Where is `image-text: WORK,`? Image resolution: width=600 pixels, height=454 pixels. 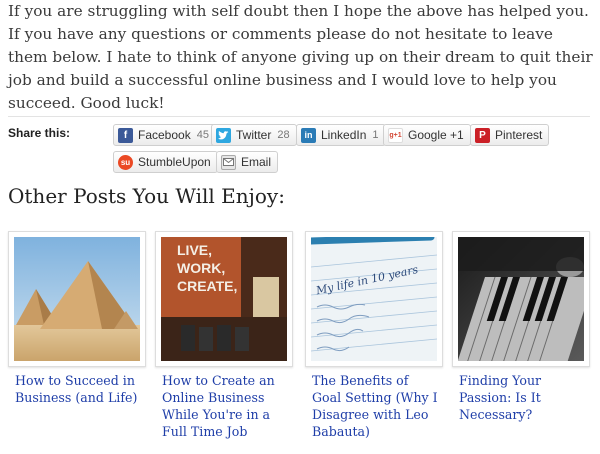
image-text: WORK, is located at coordinates (201, 268).